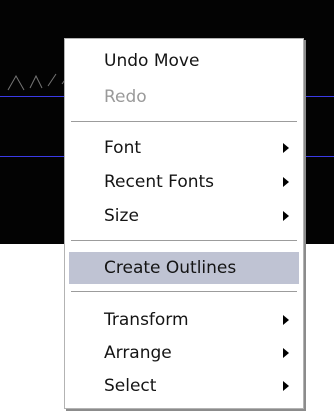 The height and width of the screenshot is (417, 334). What do you see at coordinates (146, 320) in the screenshot?
I see `menu-item-label: Transform` at bounding box center [146, 320].